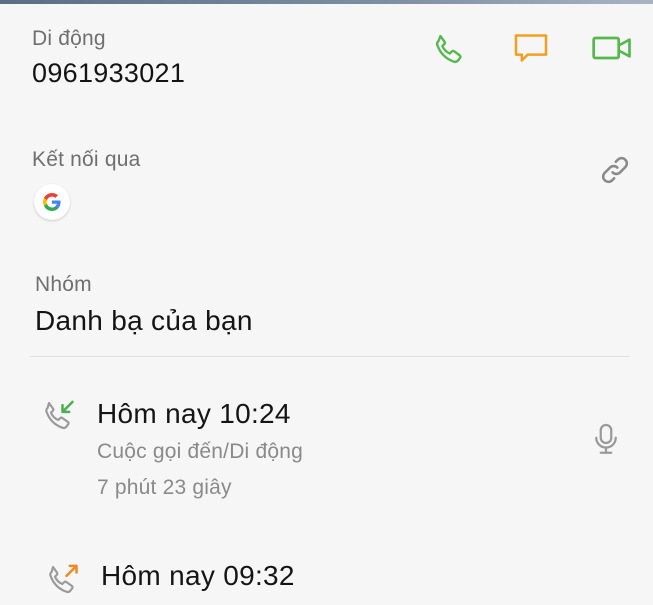 The image size is (653, 605). Describe the element at coordinates (144, 321) in the screenshot. I see `group-value: Danh bạ của bạn` at that location.